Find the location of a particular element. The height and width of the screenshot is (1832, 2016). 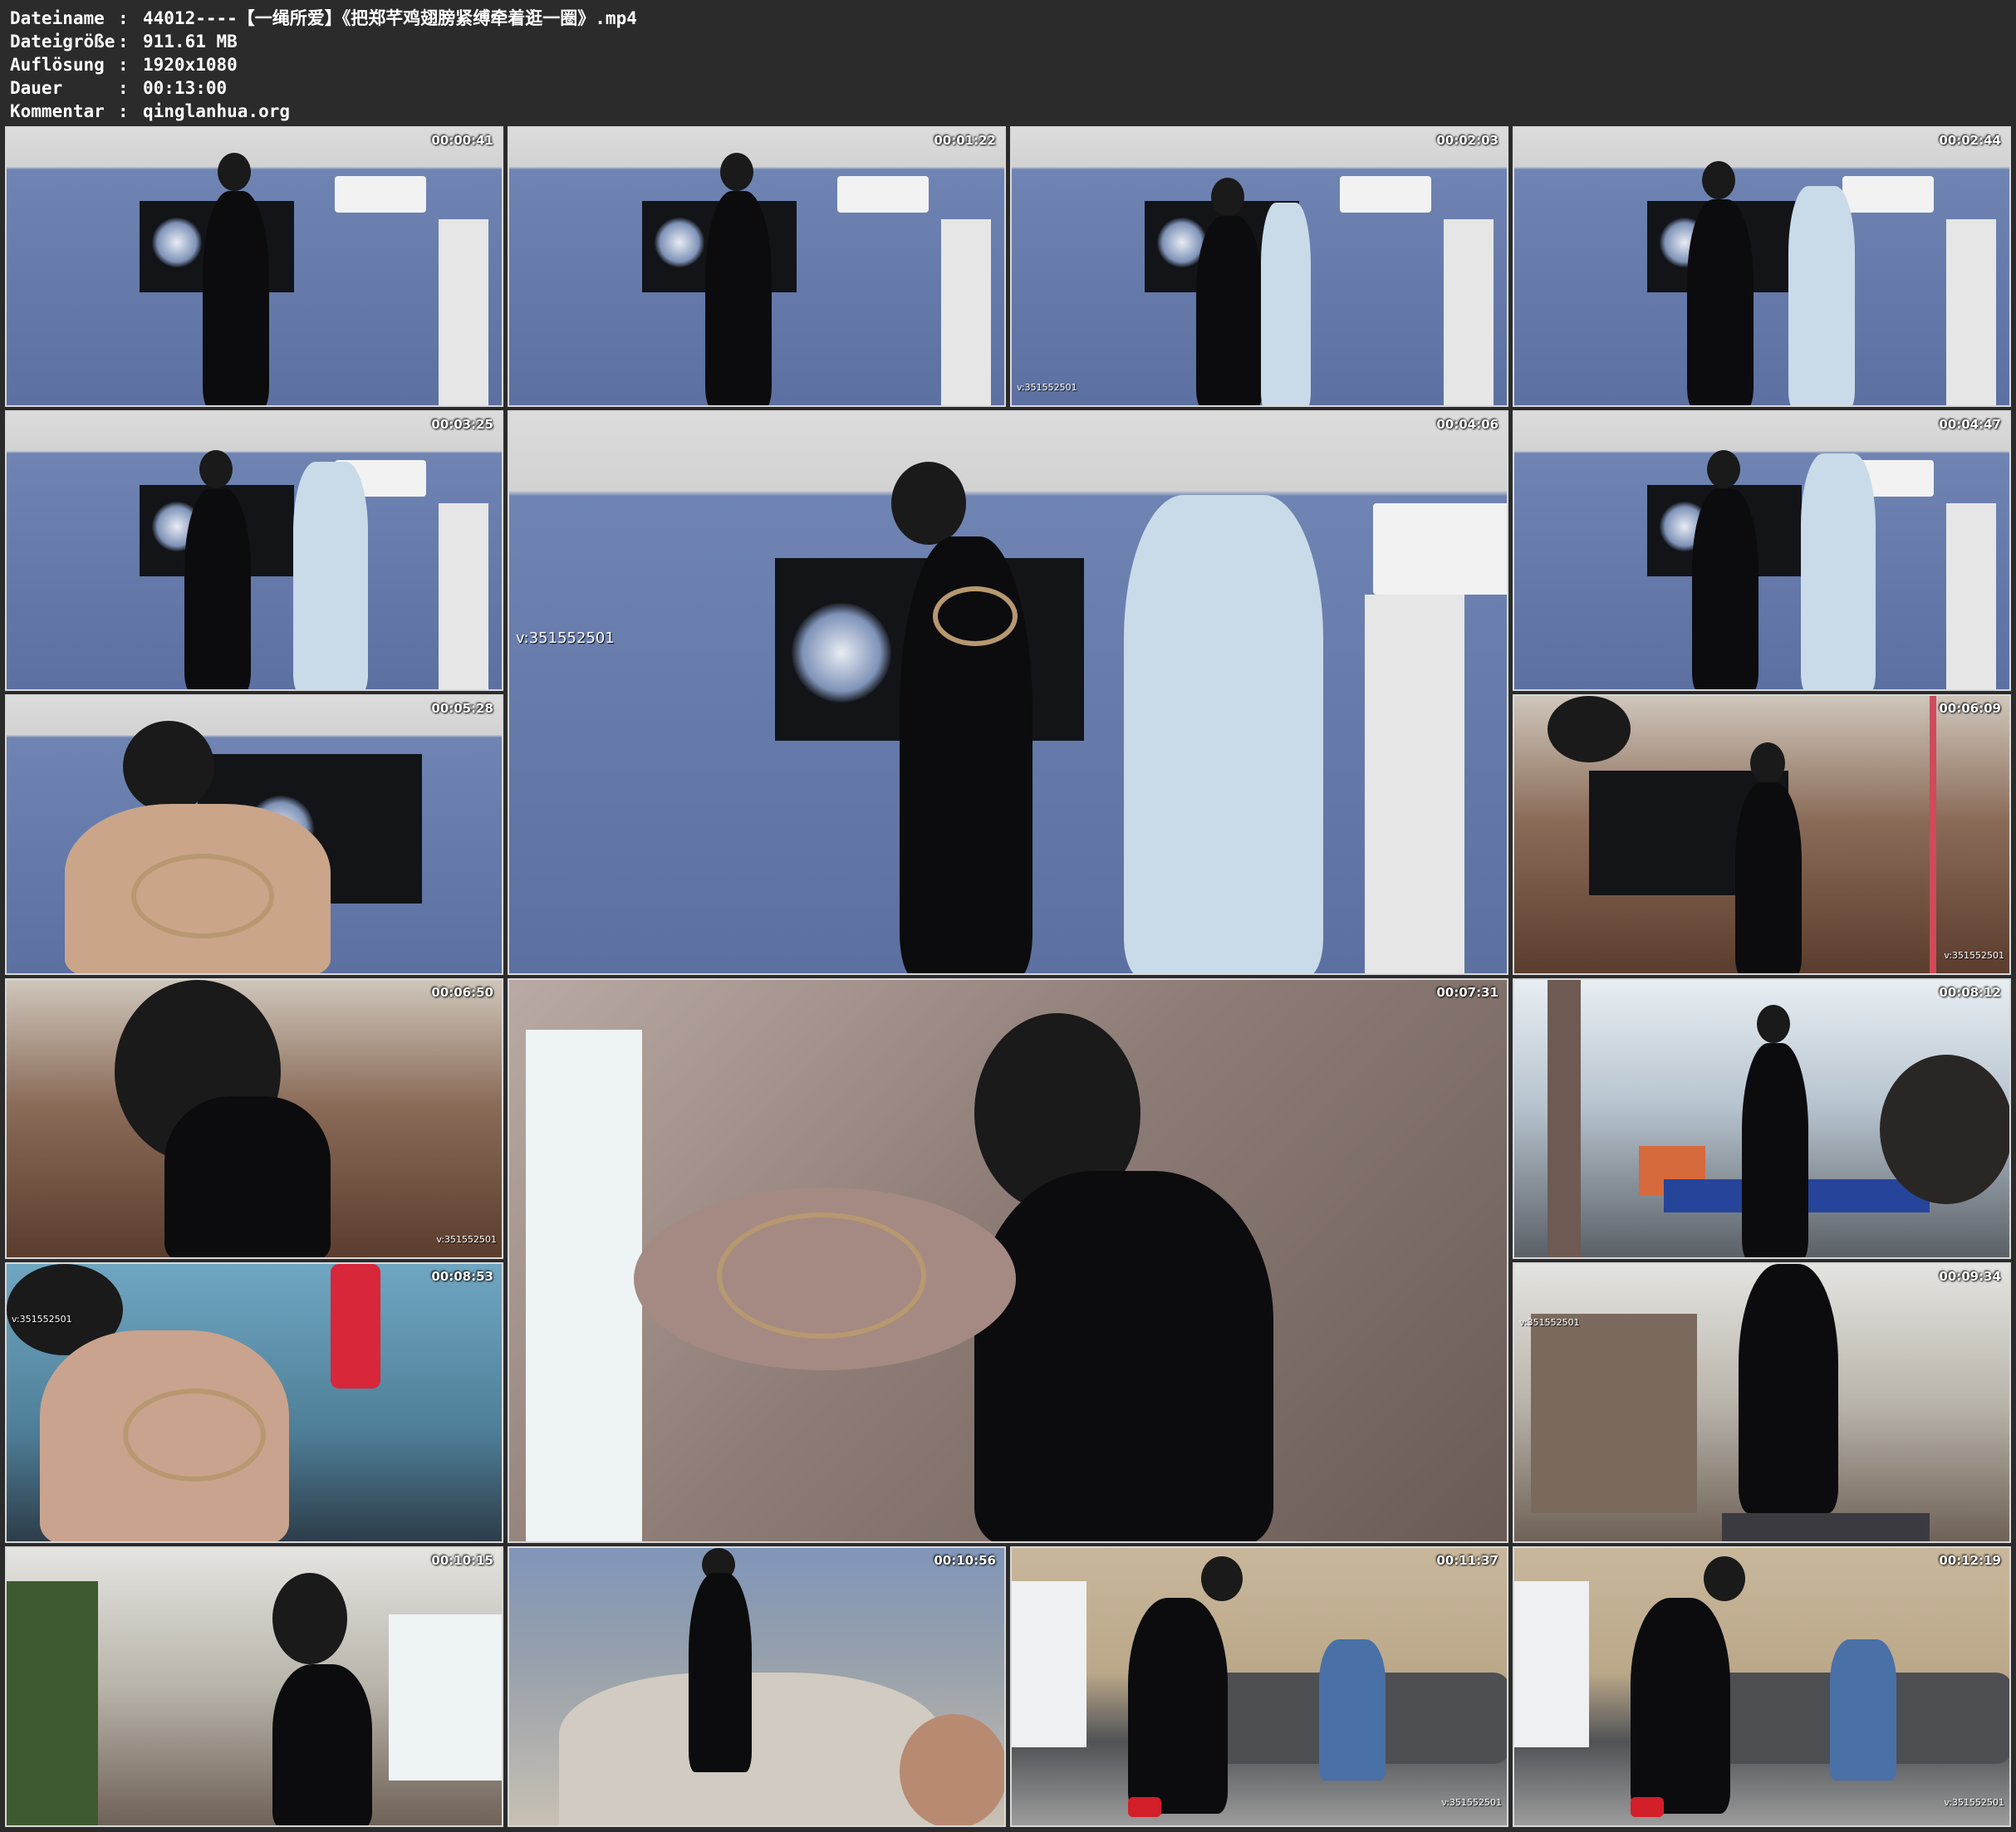

video-thumbnail: 00:06:09 v:351552501 is located at coordinates (1762, 834).